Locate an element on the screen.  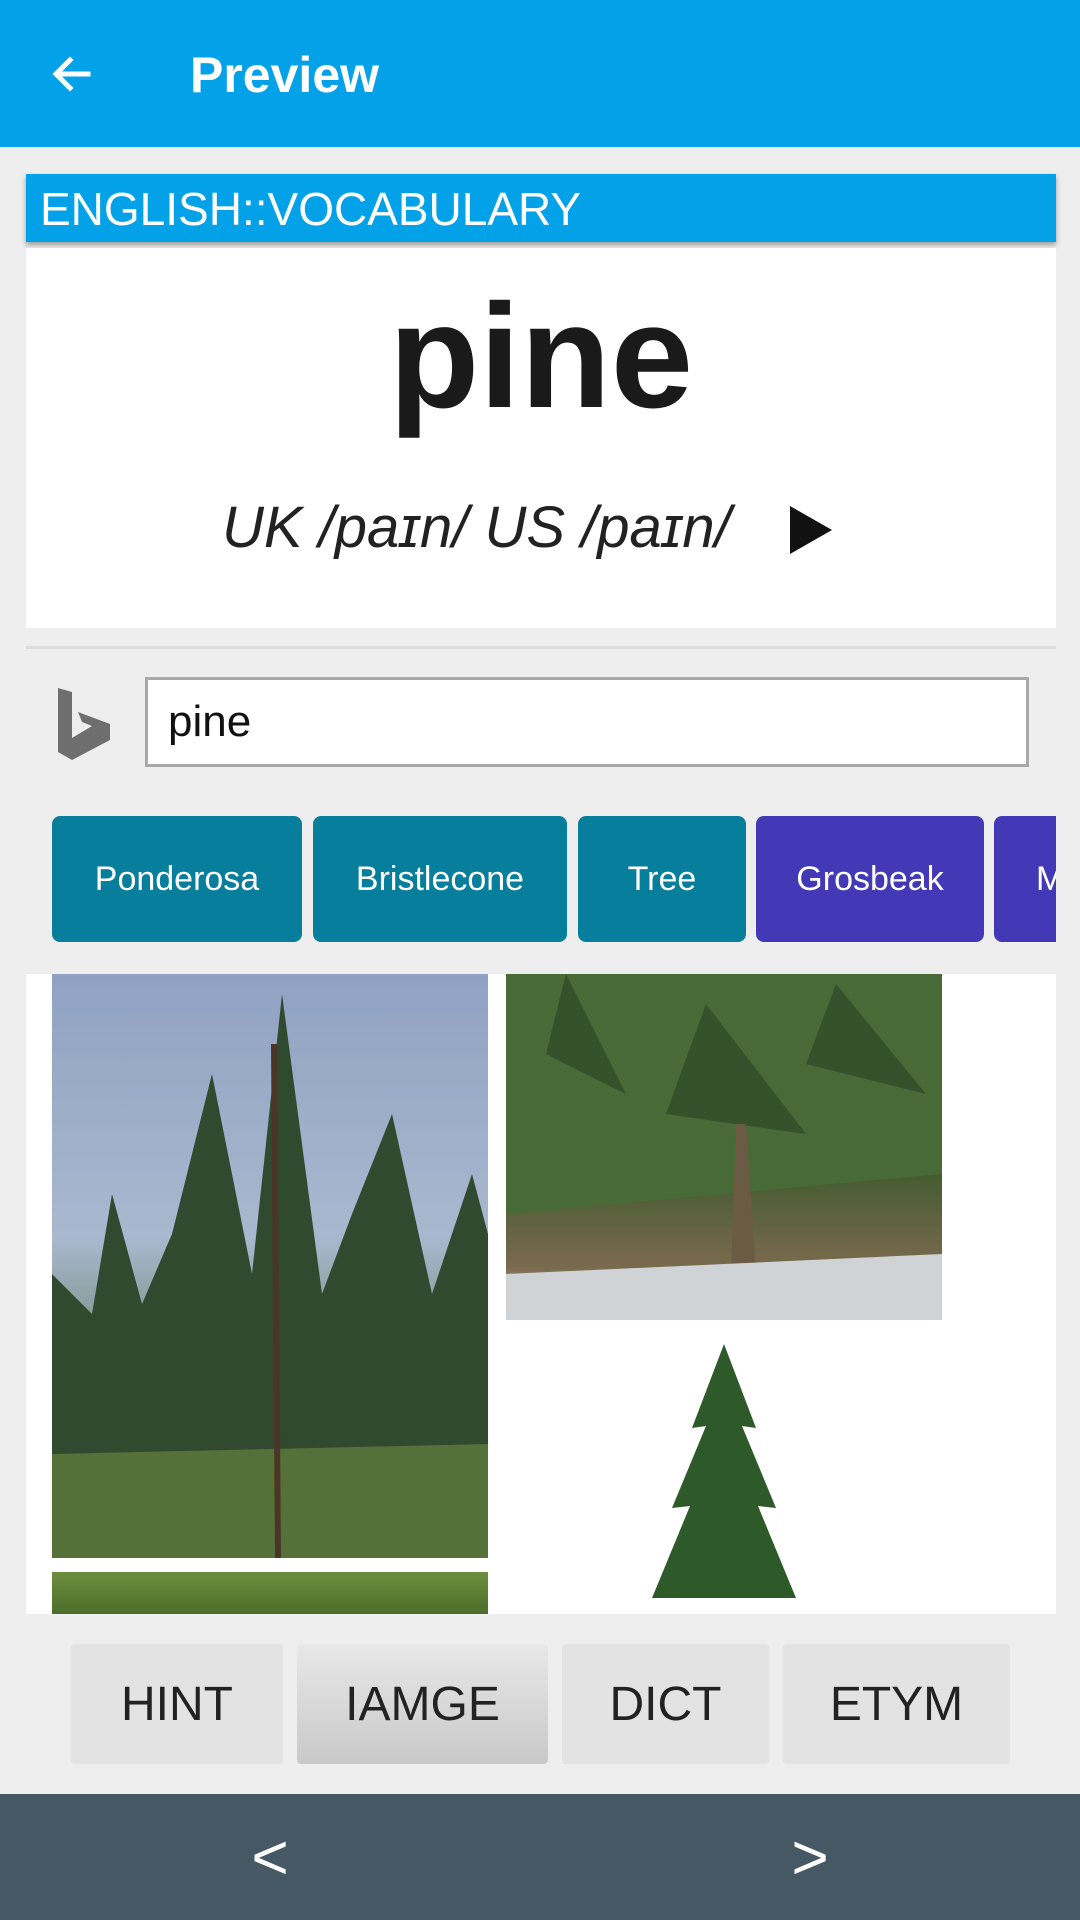
arrow-back-icon is located at coordinates (71, 74).